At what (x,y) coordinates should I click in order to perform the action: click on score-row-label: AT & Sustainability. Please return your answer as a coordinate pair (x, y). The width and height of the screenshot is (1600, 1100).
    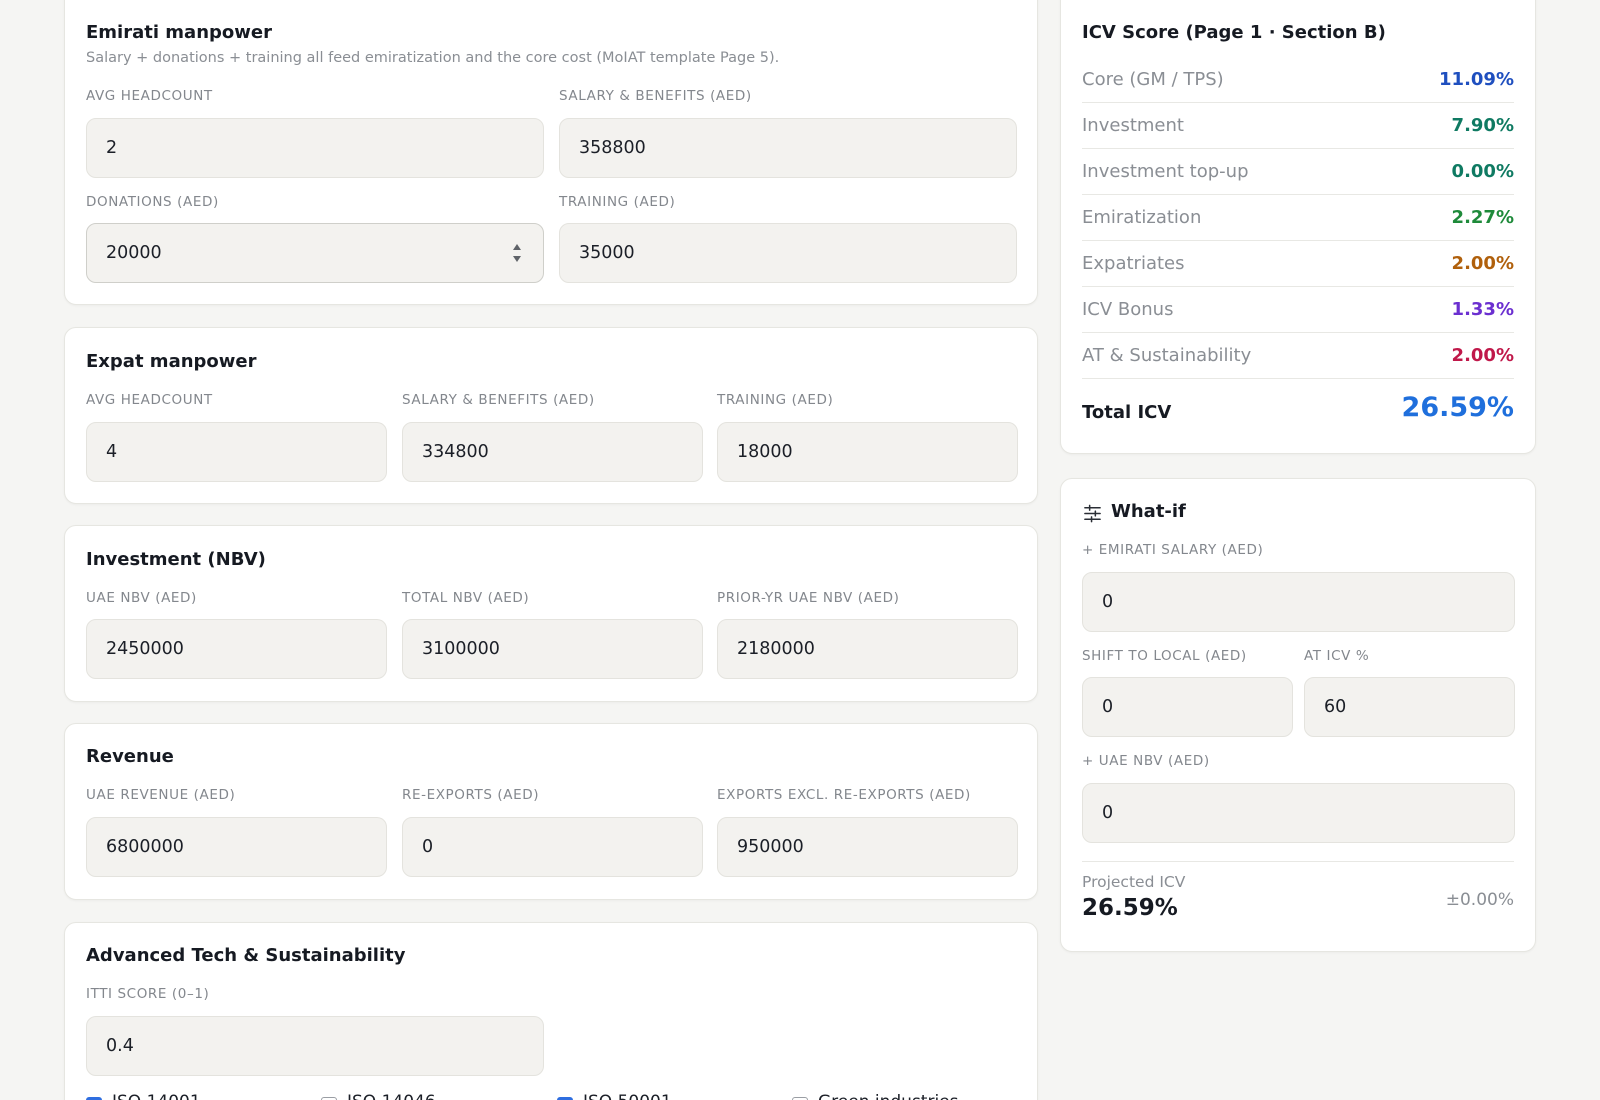
    Looking at the image, I should click on (1167, 355).